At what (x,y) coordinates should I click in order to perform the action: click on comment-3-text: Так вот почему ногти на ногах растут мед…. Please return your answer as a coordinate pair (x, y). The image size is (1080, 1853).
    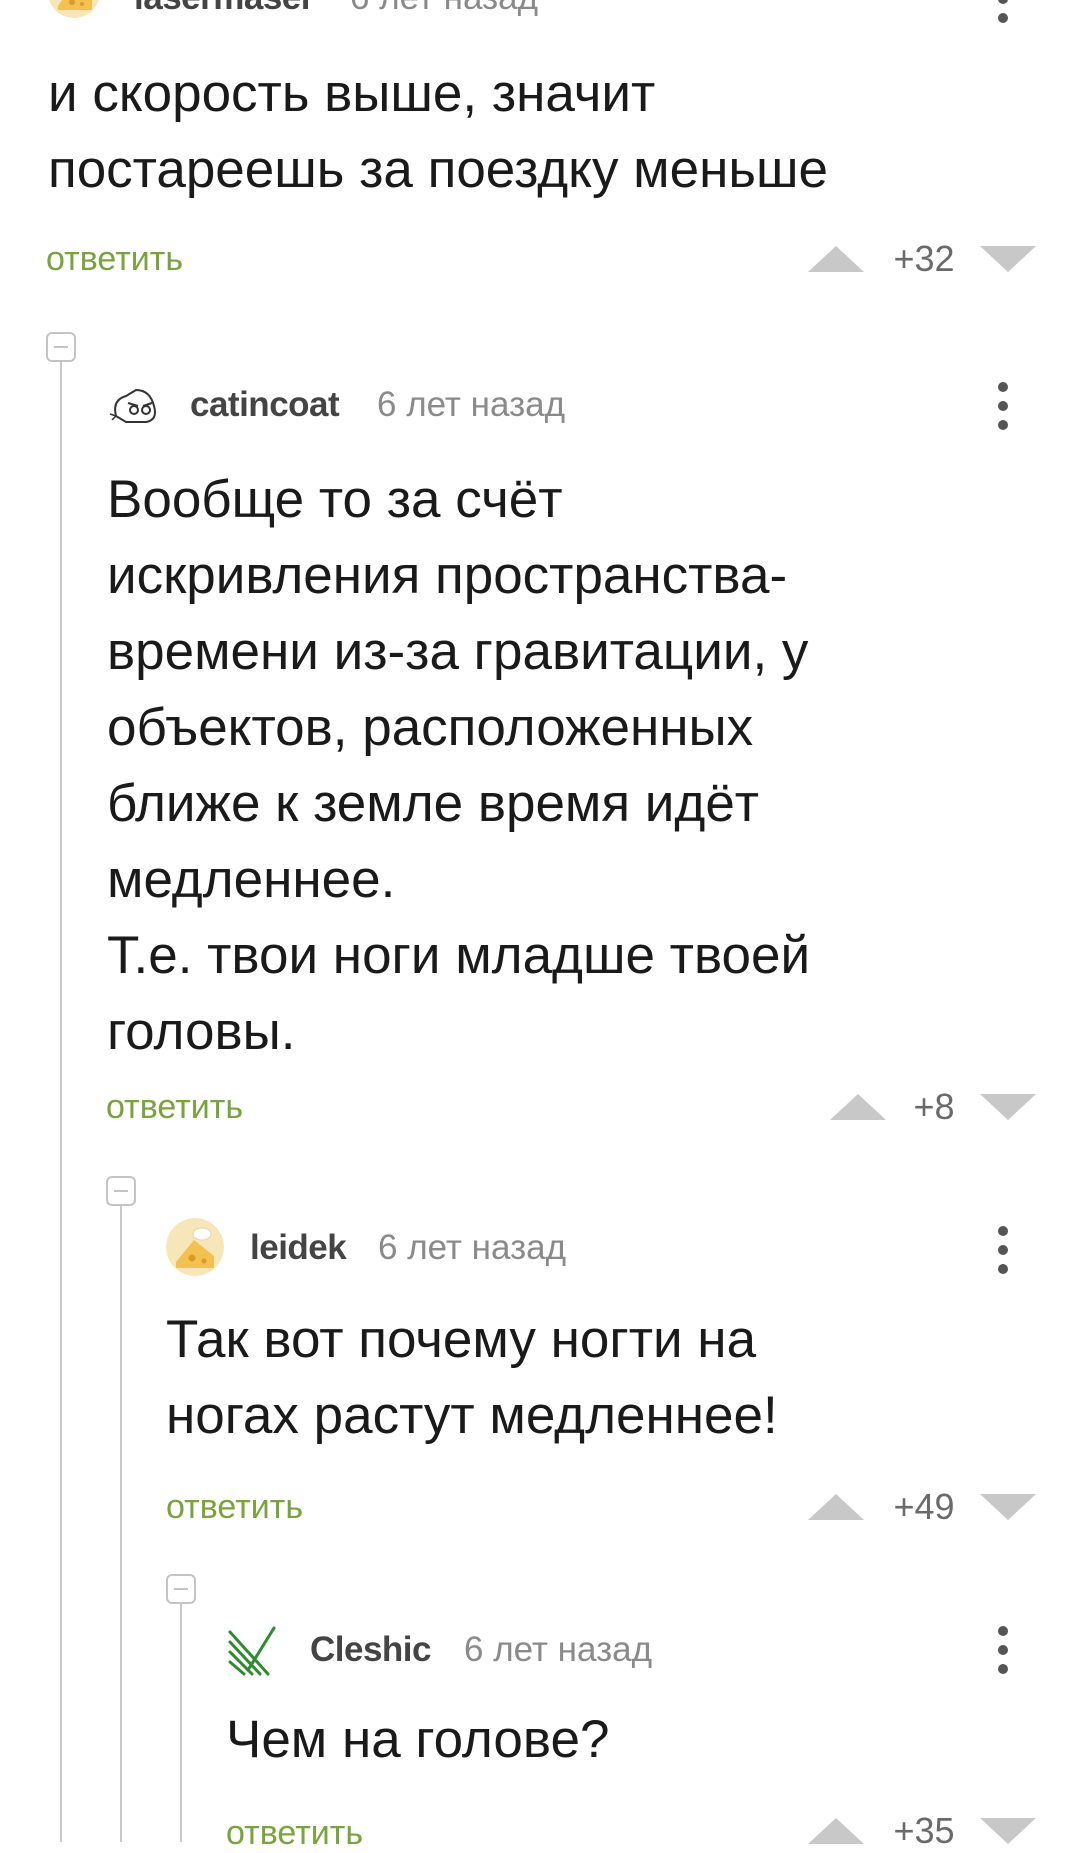
    Looking at the image, I should click on (472, 1377).